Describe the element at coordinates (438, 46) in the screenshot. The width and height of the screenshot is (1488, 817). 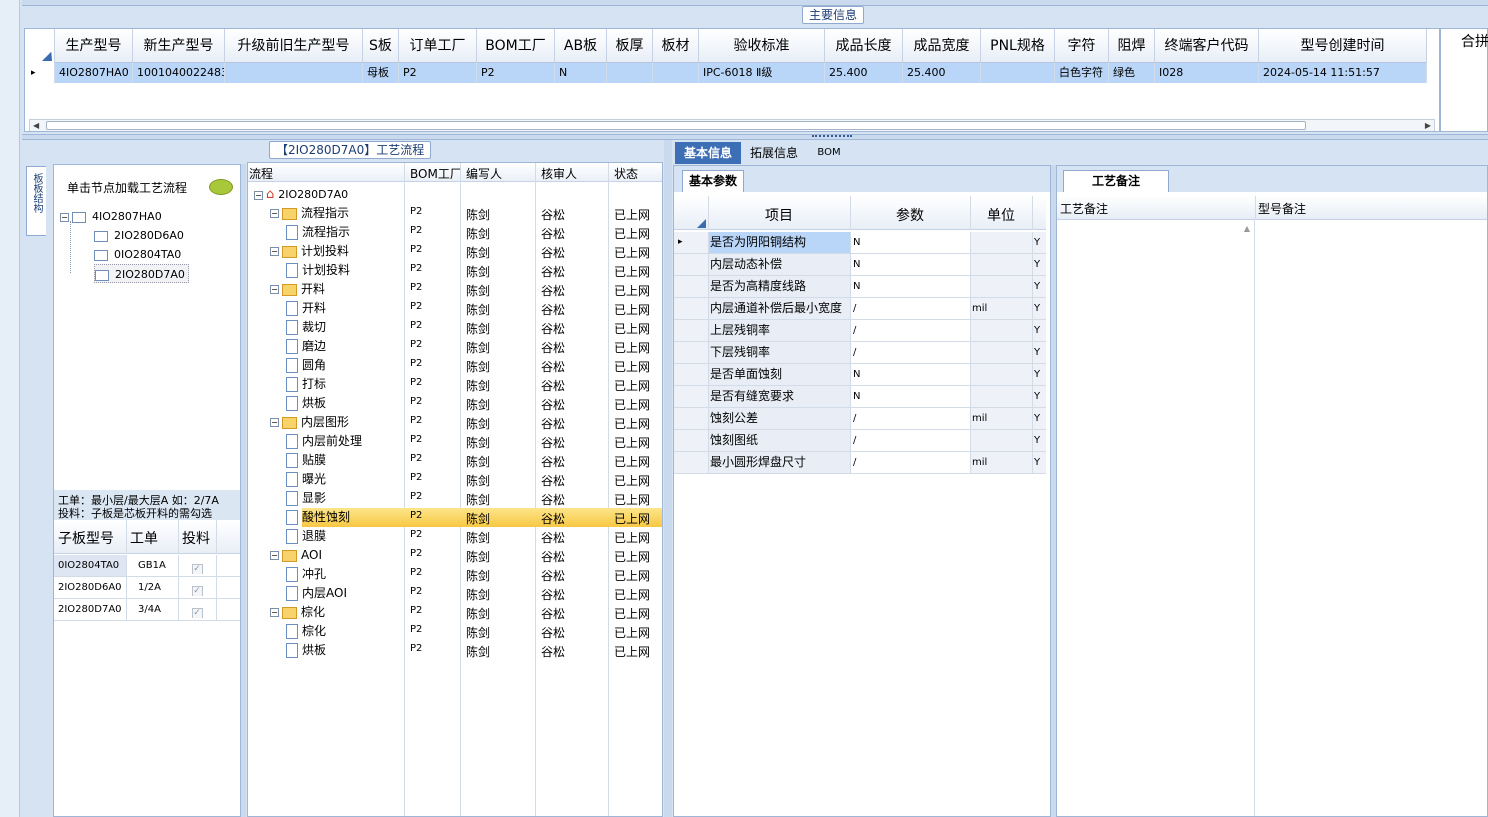
I see `column-header: 订单工厂` at that location.